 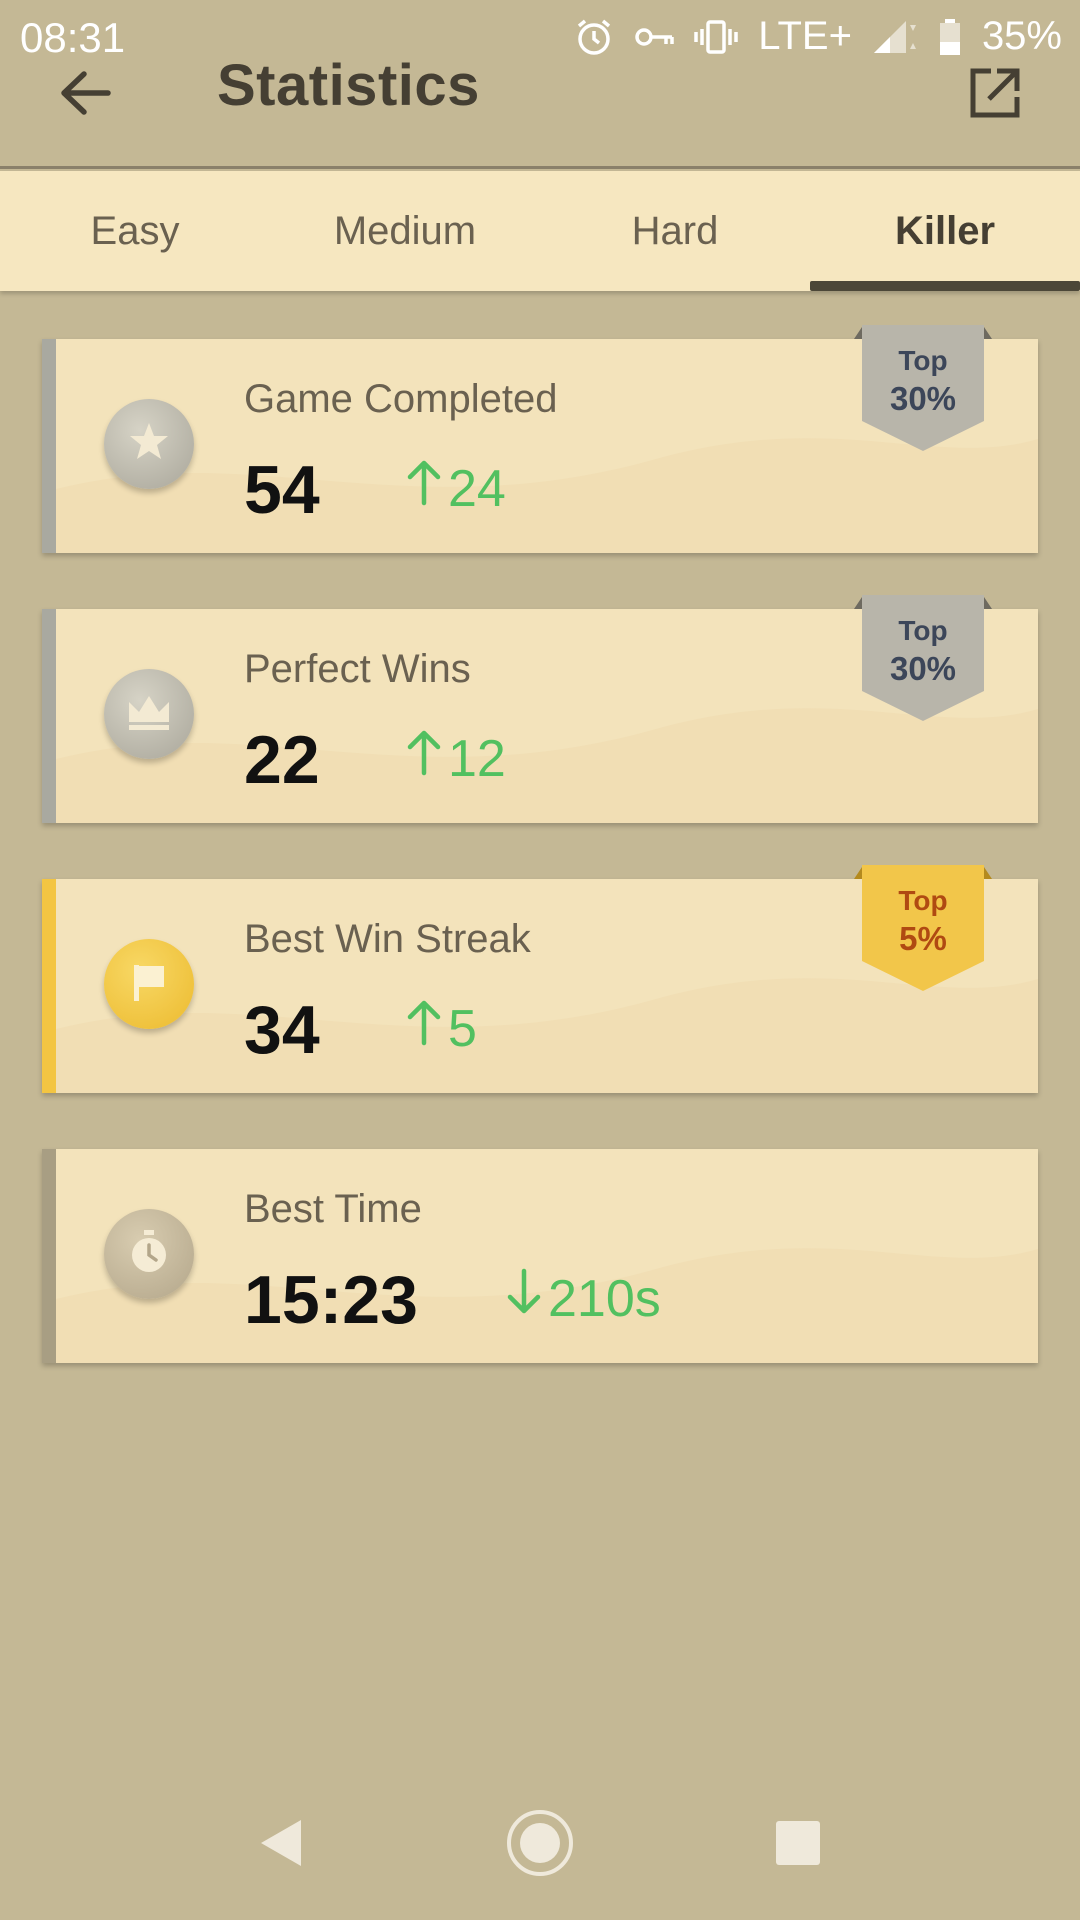 I want to click on stat-value: 15:23, so click(x=331, y=1300).